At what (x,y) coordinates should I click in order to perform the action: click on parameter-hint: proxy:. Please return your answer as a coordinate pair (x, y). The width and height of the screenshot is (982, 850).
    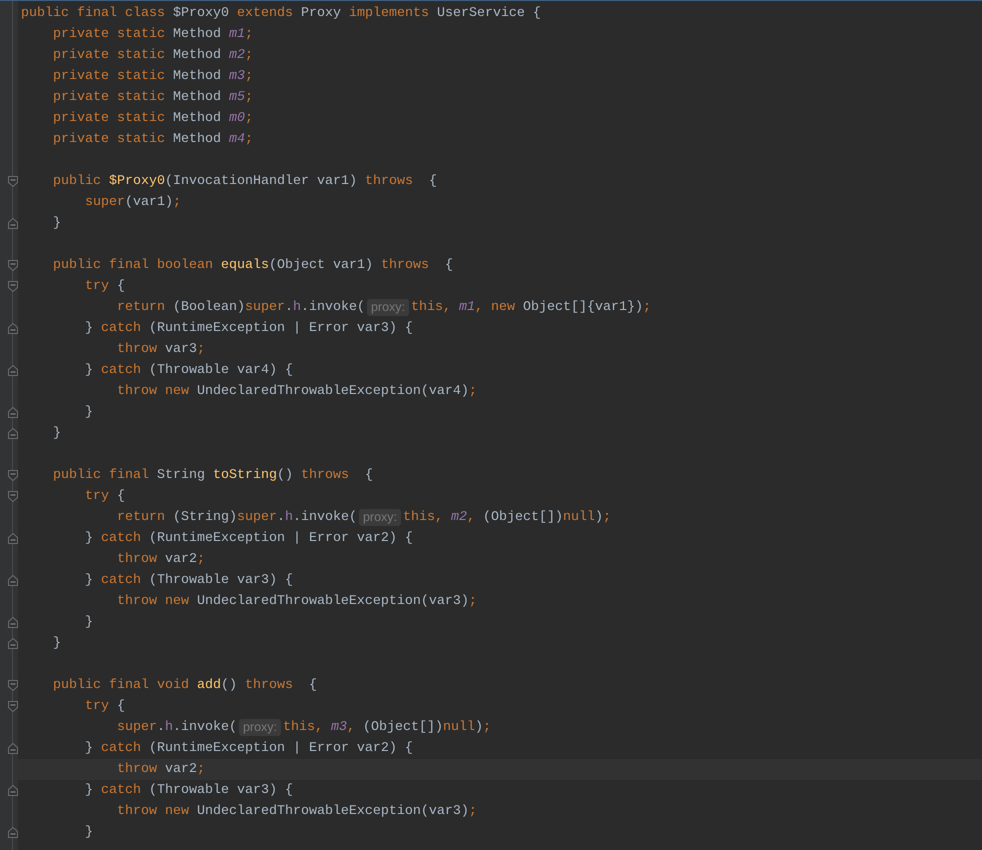
    Looking at the image, I should click on (387, 307).